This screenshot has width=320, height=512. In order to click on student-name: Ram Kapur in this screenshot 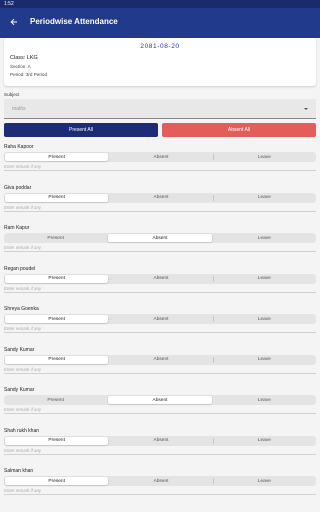, I will do `click(17, 228)`.